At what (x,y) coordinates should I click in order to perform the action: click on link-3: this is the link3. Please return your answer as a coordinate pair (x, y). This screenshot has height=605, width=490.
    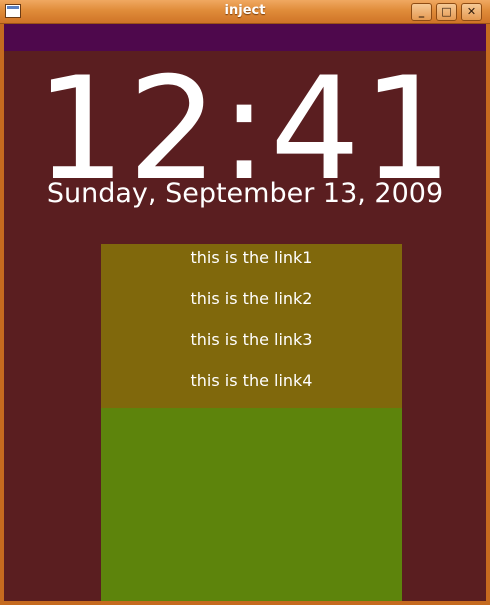
    Looking at the image, I should click on (251, 346).